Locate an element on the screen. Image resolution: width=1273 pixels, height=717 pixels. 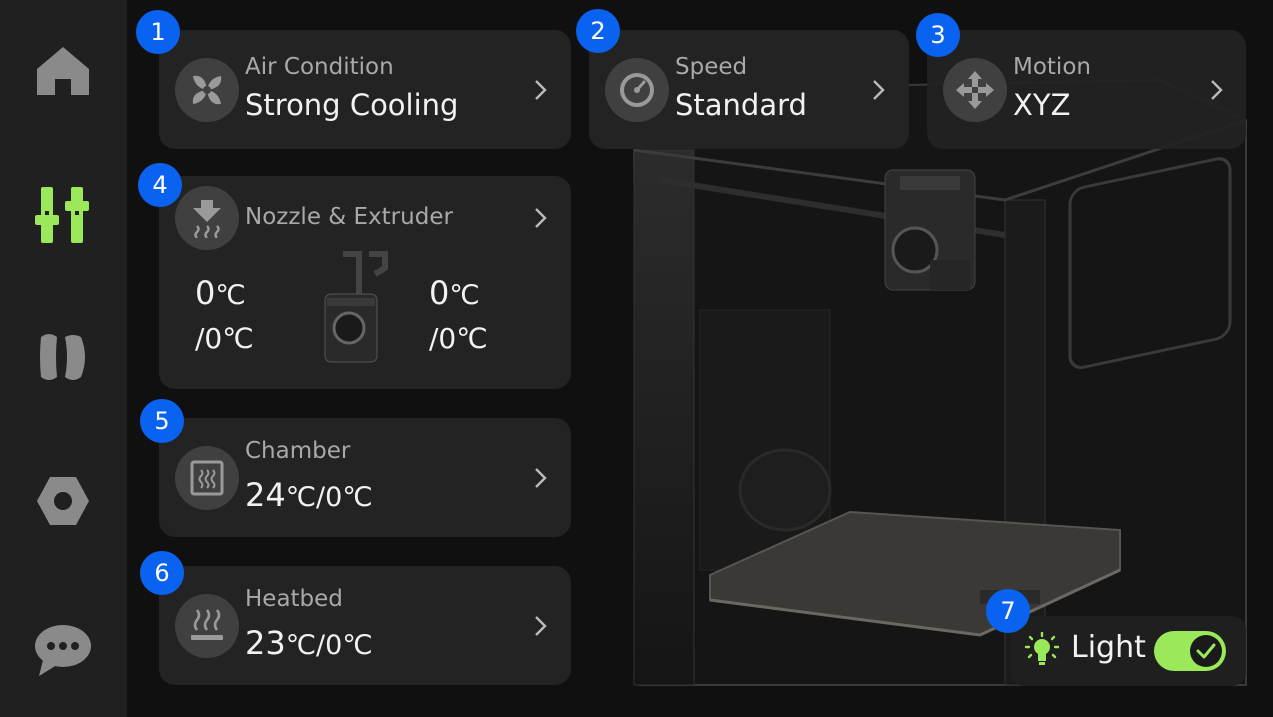
nav-controls is located at coordinates (63, 215).